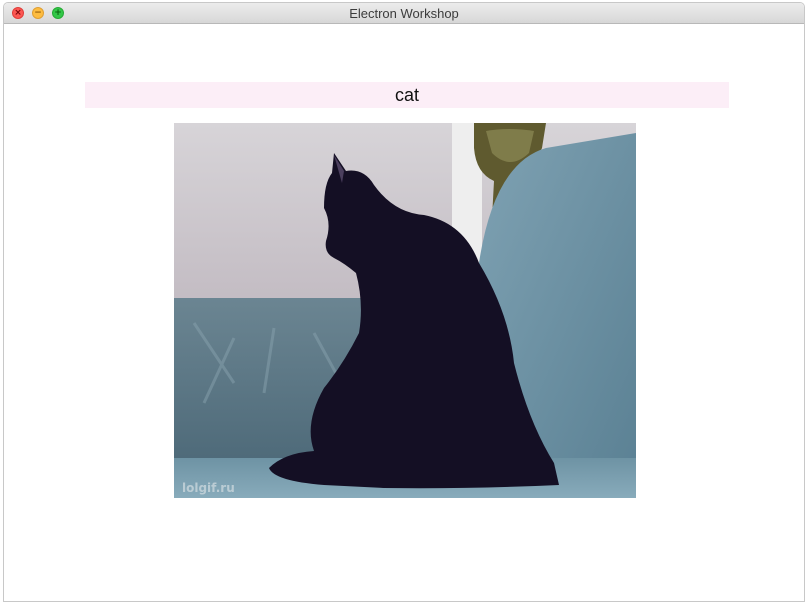 The image size is (808, 605). What do you see at coordinates (407, 95) in the screenshot?
I see `image-caption-heading: cat` at bounding box center [407, 95].